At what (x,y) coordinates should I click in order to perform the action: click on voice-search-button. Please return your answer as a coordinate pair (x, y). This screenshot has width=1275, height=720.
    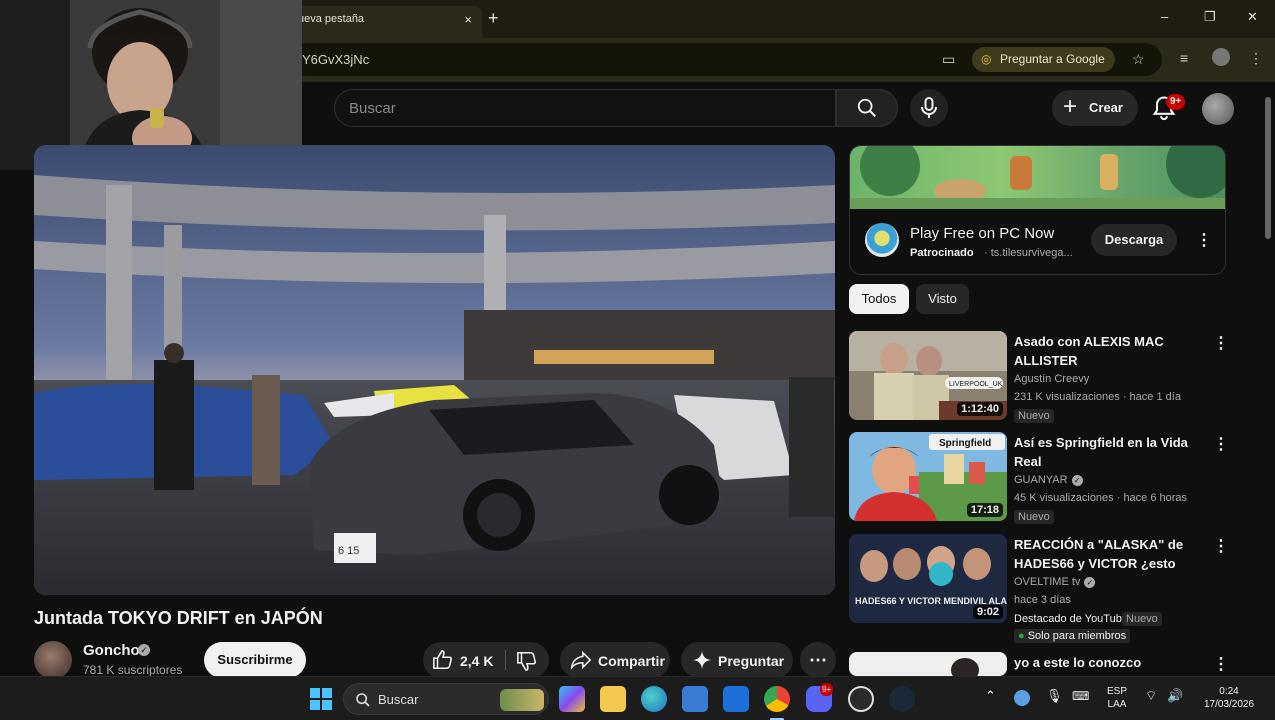
    Looking at the image, I should click on (929, 108).